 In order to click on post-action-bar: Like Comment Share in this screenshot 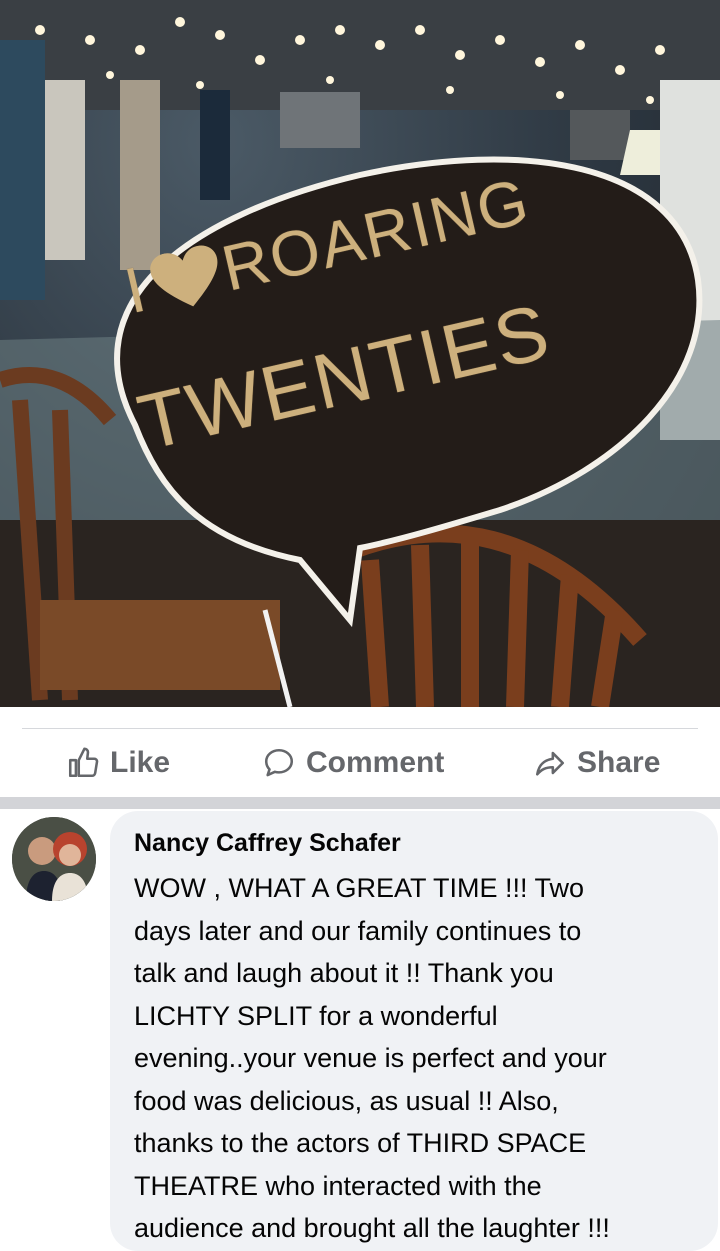, I will do `click(360, 752)`.